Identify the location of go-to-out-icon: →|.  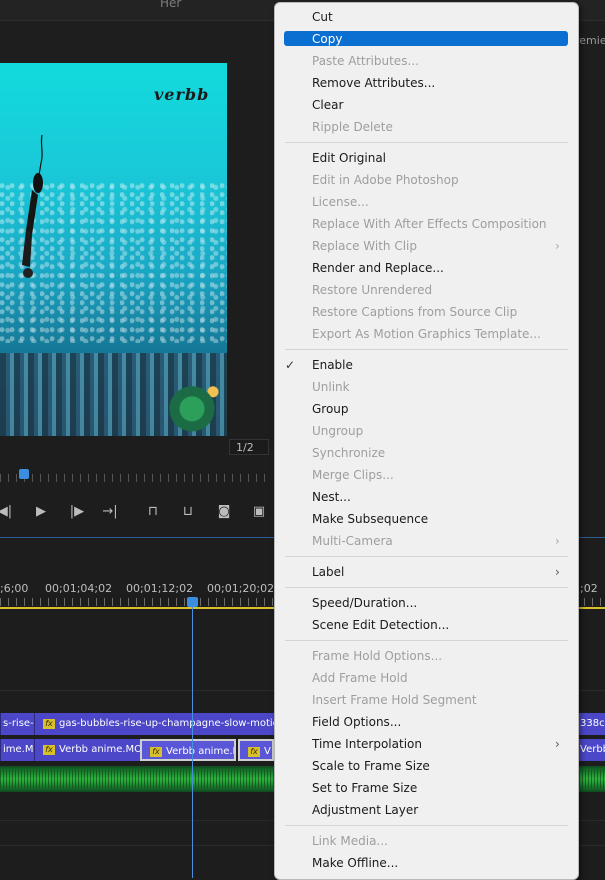
(110, 512).